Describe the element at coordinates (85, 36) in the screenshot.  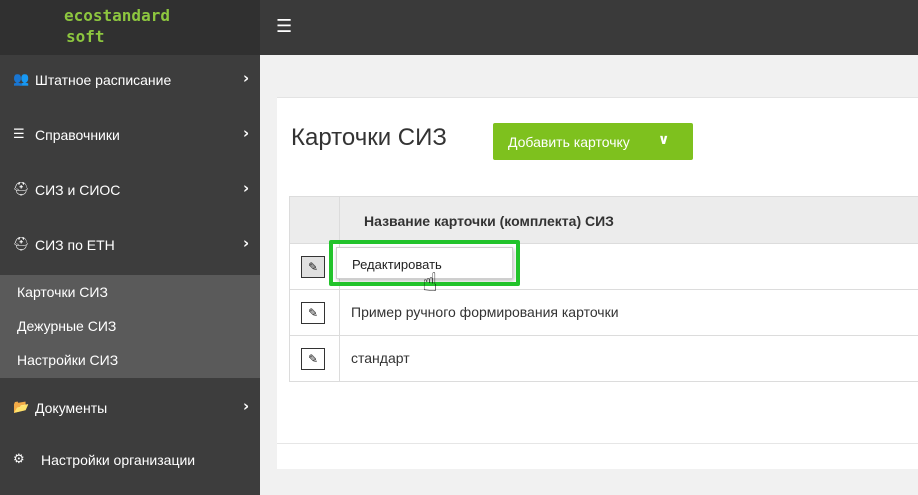
I see `logo-text-line2: soft` at that location.